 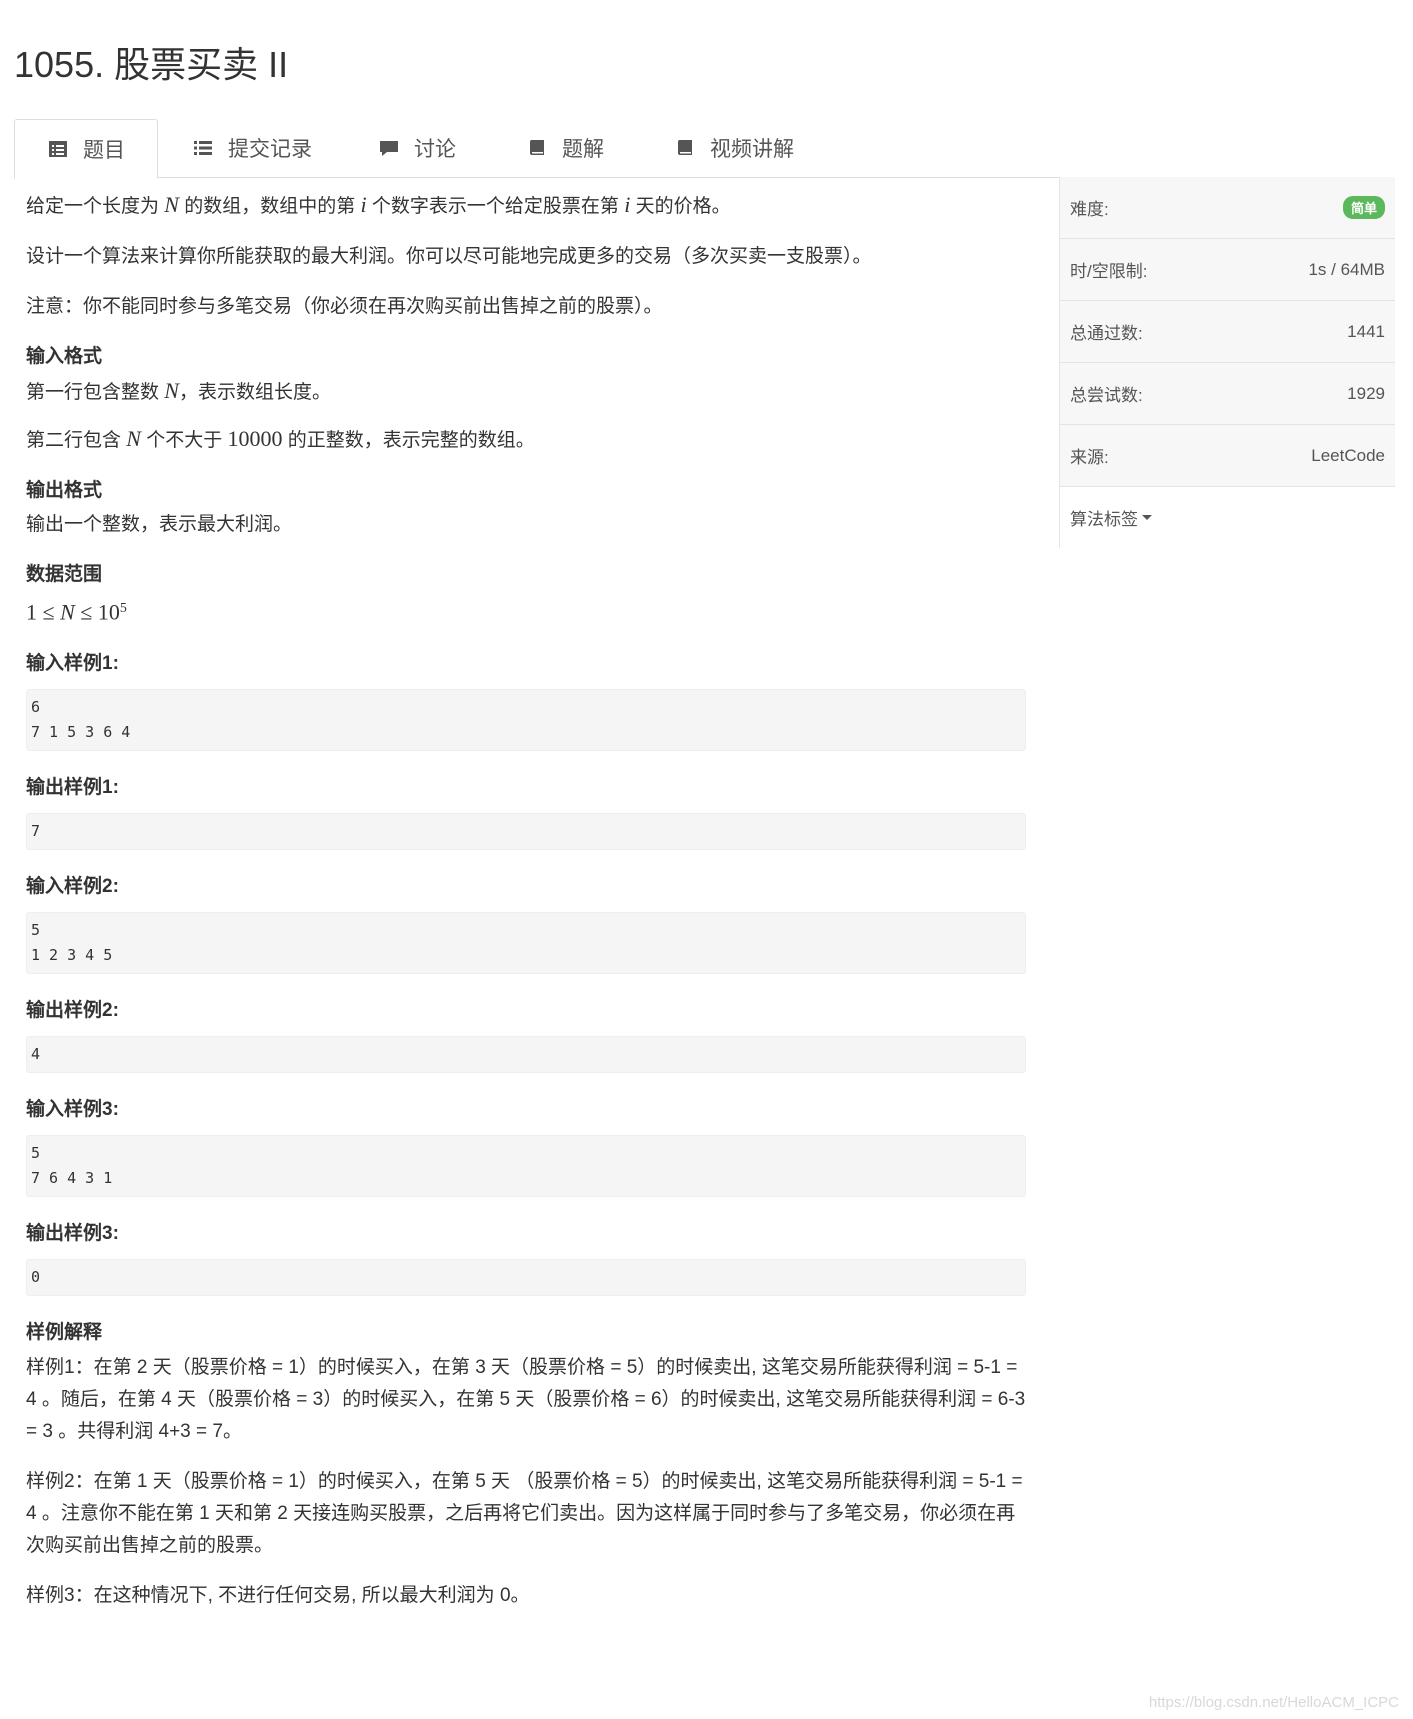 What do you see at coordinates (526, 1278) in the screenshot?
I see `sample-output-block: 0` at bounding box center [526, 1278].